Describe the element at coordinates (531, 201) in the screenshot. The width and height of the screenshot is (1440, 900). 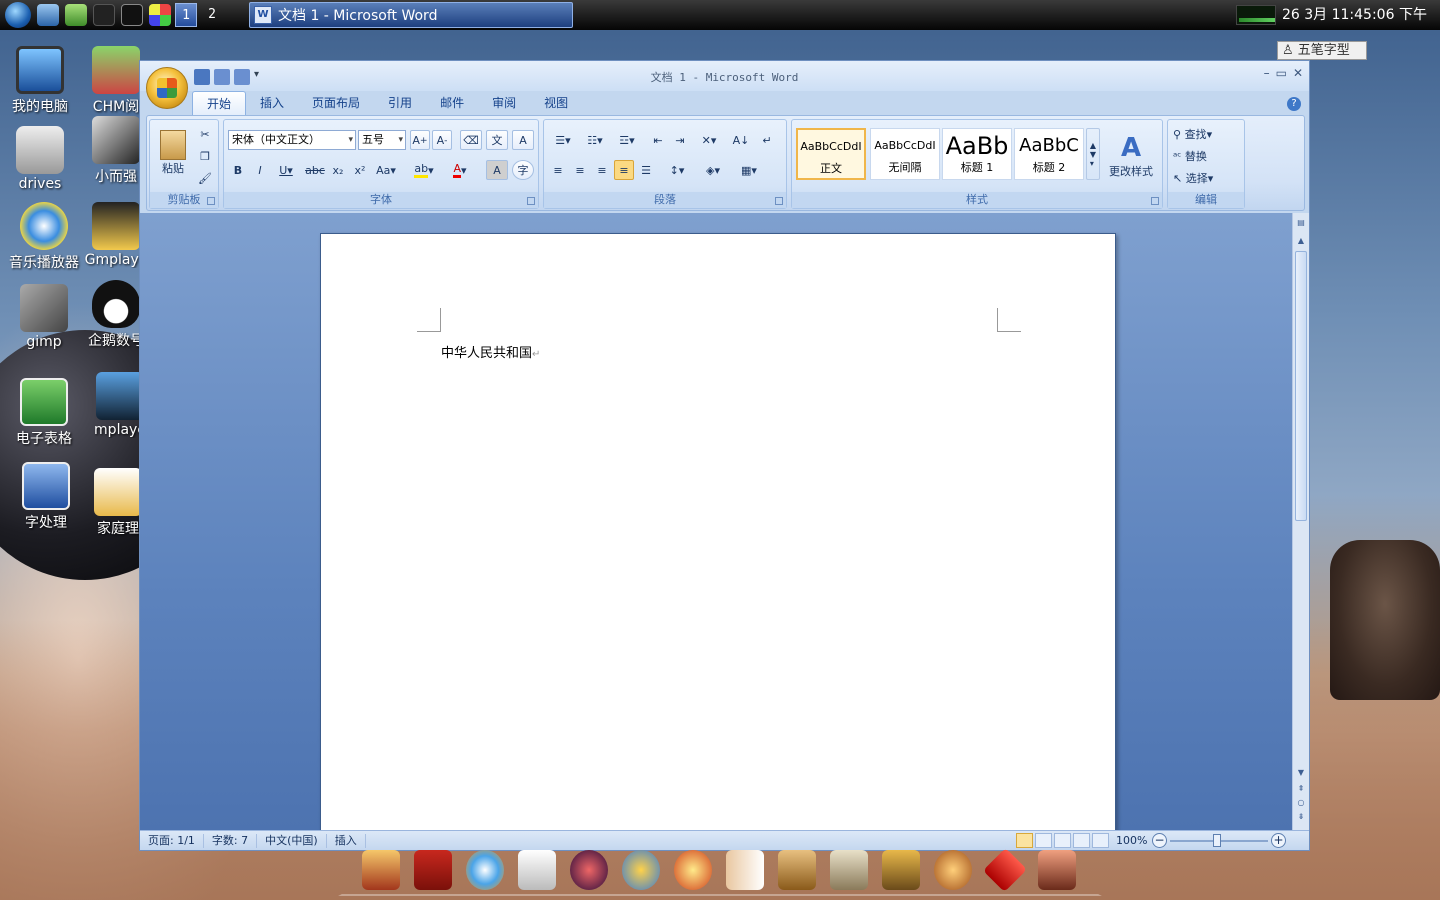
I see `font-launcher` at that location.